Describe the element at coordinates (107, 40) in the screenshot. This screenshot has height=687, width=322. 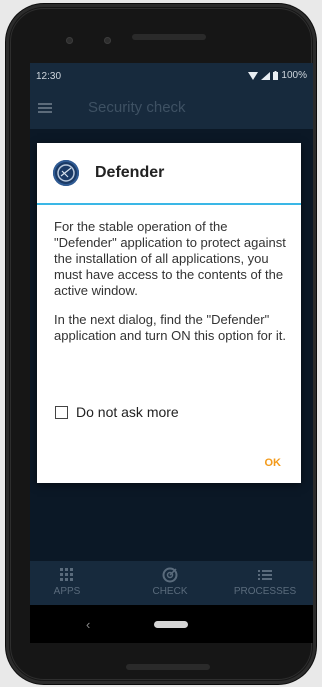
I see `front-sensor-icon` at that location.